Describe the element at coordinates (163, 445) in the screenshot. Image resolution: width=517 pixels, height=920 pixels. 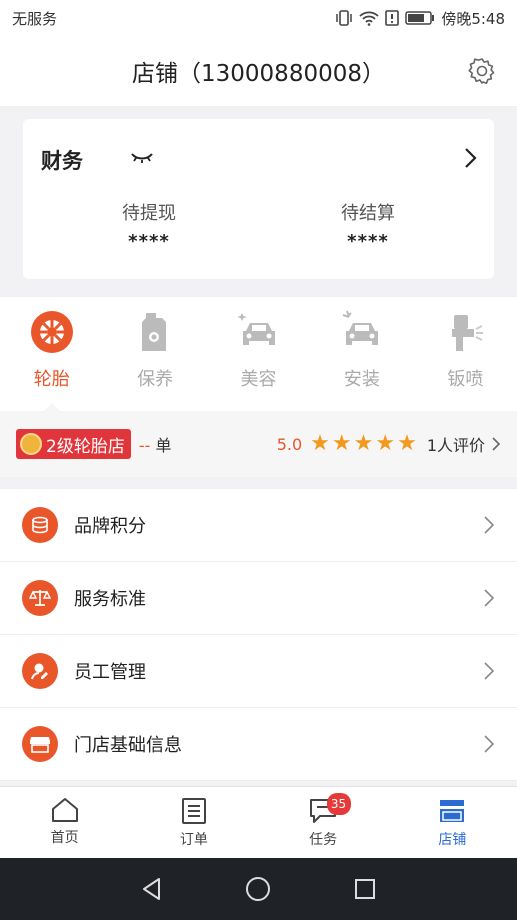
I see `order-count-unit: 单` at that location.